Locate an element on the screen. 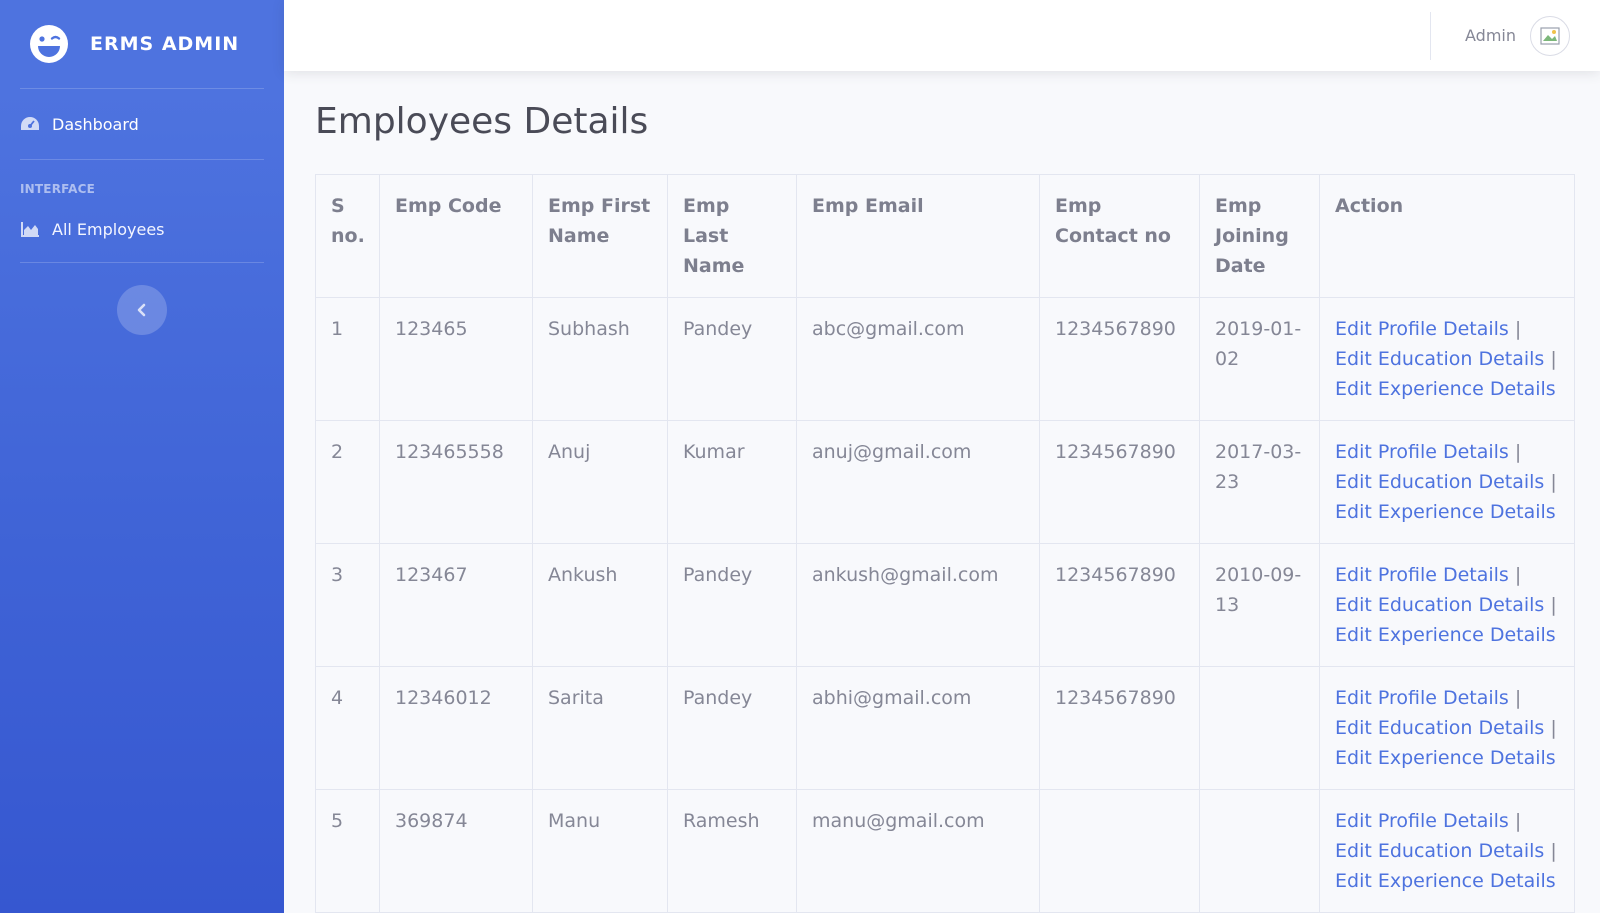 This screenshot has height=913, width=1600. cell-email: abhi@gmail.com is located at coordinates (918, 728).